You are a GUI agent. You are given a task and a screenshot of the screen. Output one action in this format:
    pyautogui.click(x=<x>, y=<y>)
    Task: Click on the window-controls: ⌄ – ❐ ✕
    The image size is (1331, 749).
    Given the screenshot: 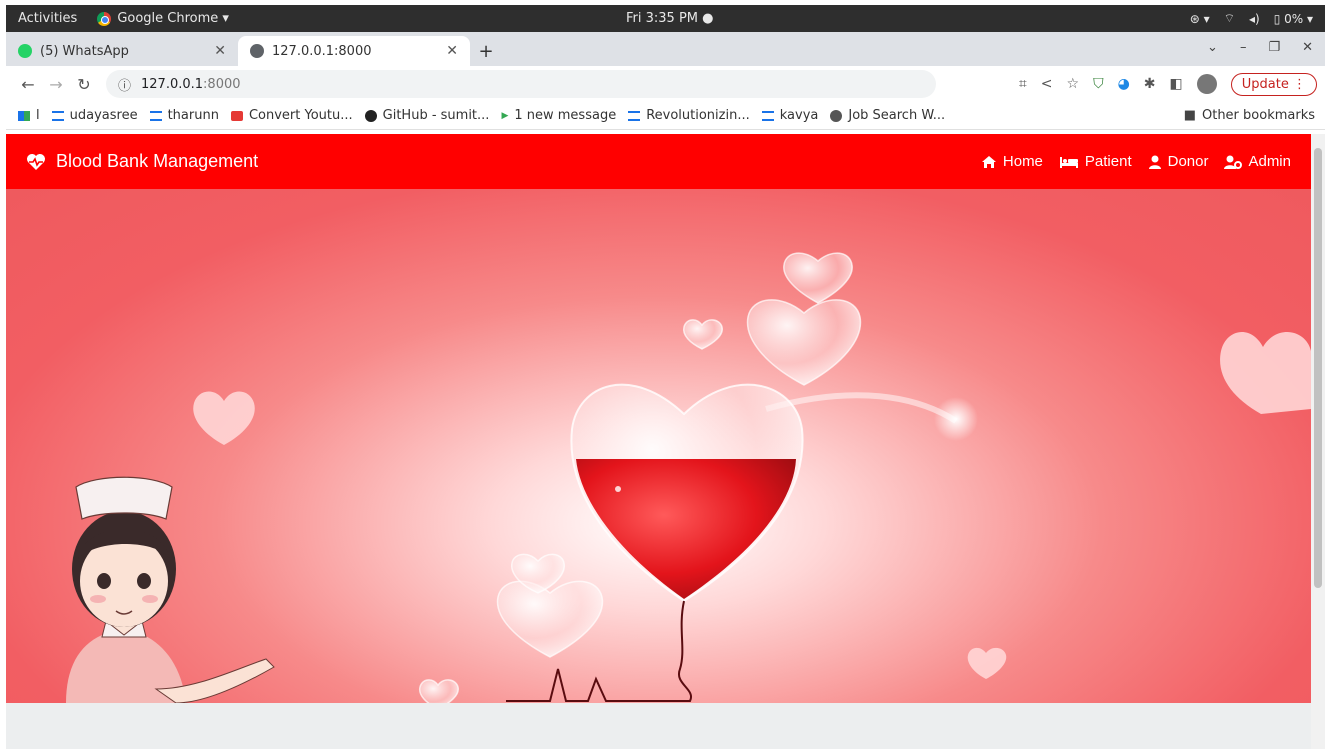 What is the action you would take?
    pyautogui.click(x=1260, y=47)
    